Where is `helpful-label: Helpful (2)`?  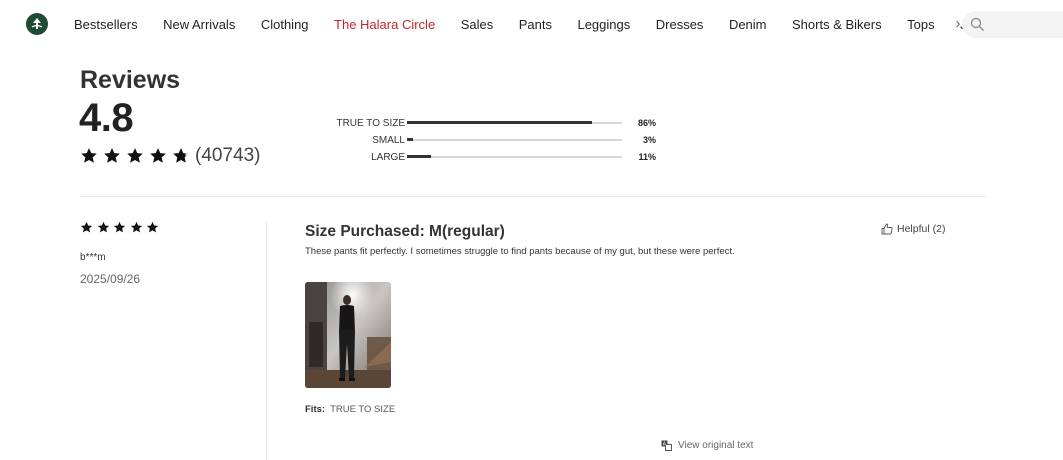 helpful-label: Helpful (2) is located at coordinates (921, 229).